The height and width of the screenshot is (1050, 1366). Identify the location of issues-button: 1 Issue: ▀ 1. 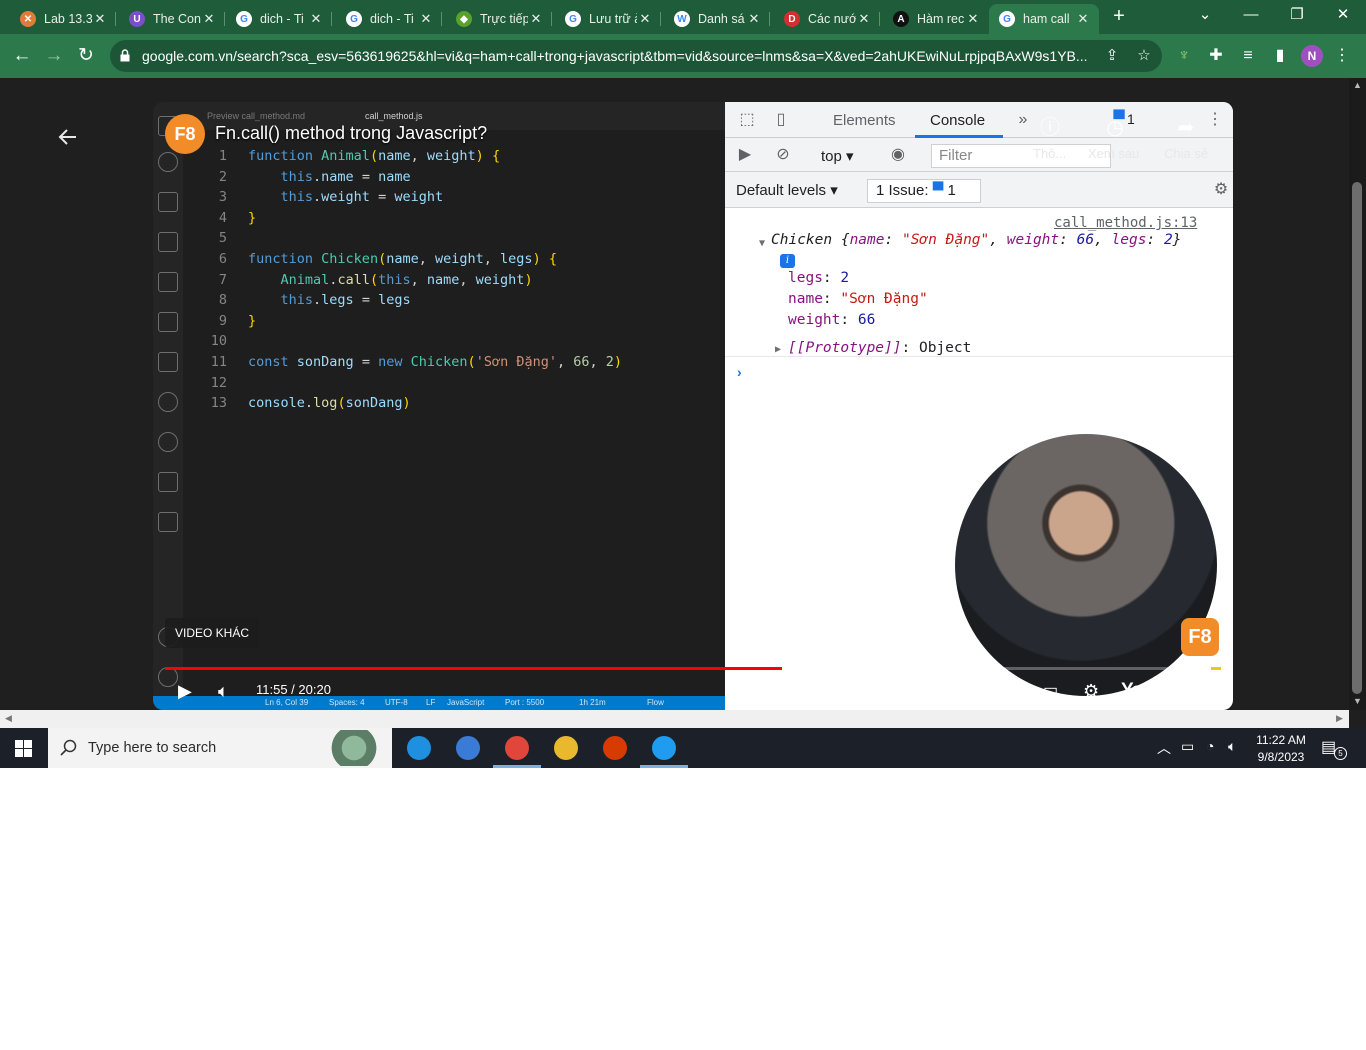
(924, 191).